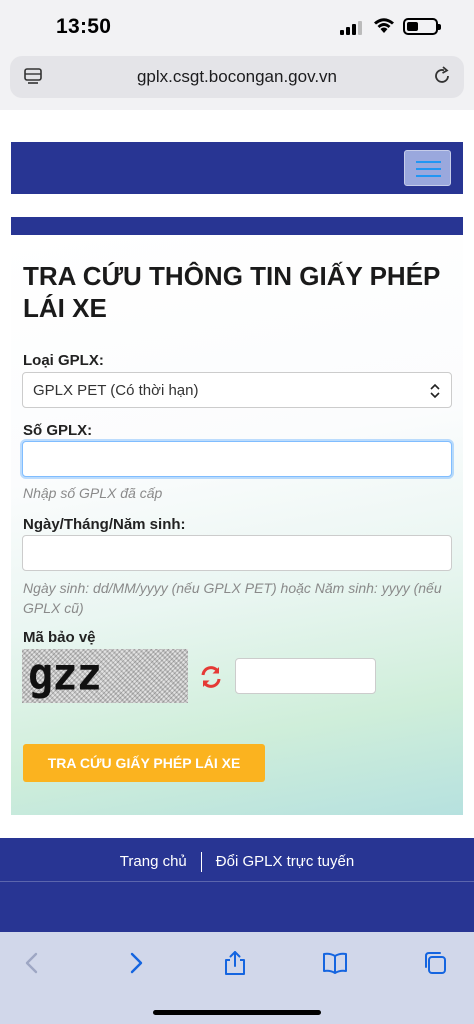 The width and height of the screenshot is (474, 1024). What do you see at coordinates (63, 360) in the screenshot?
I see `license-type-label: Loại GPLX:` at bounding box center [63, 360].